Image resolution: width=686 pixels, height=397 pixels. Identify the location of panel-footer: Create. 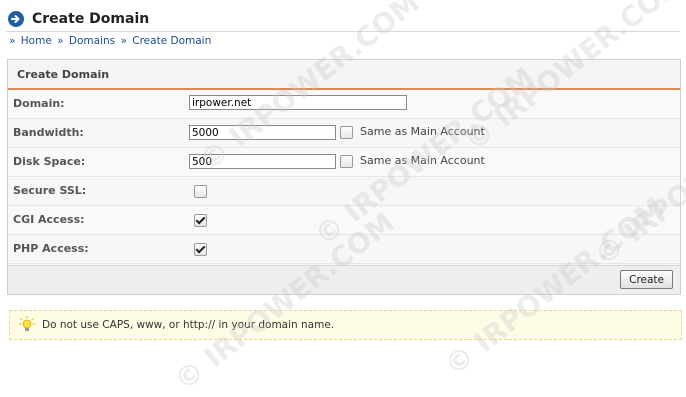
(344, 279).